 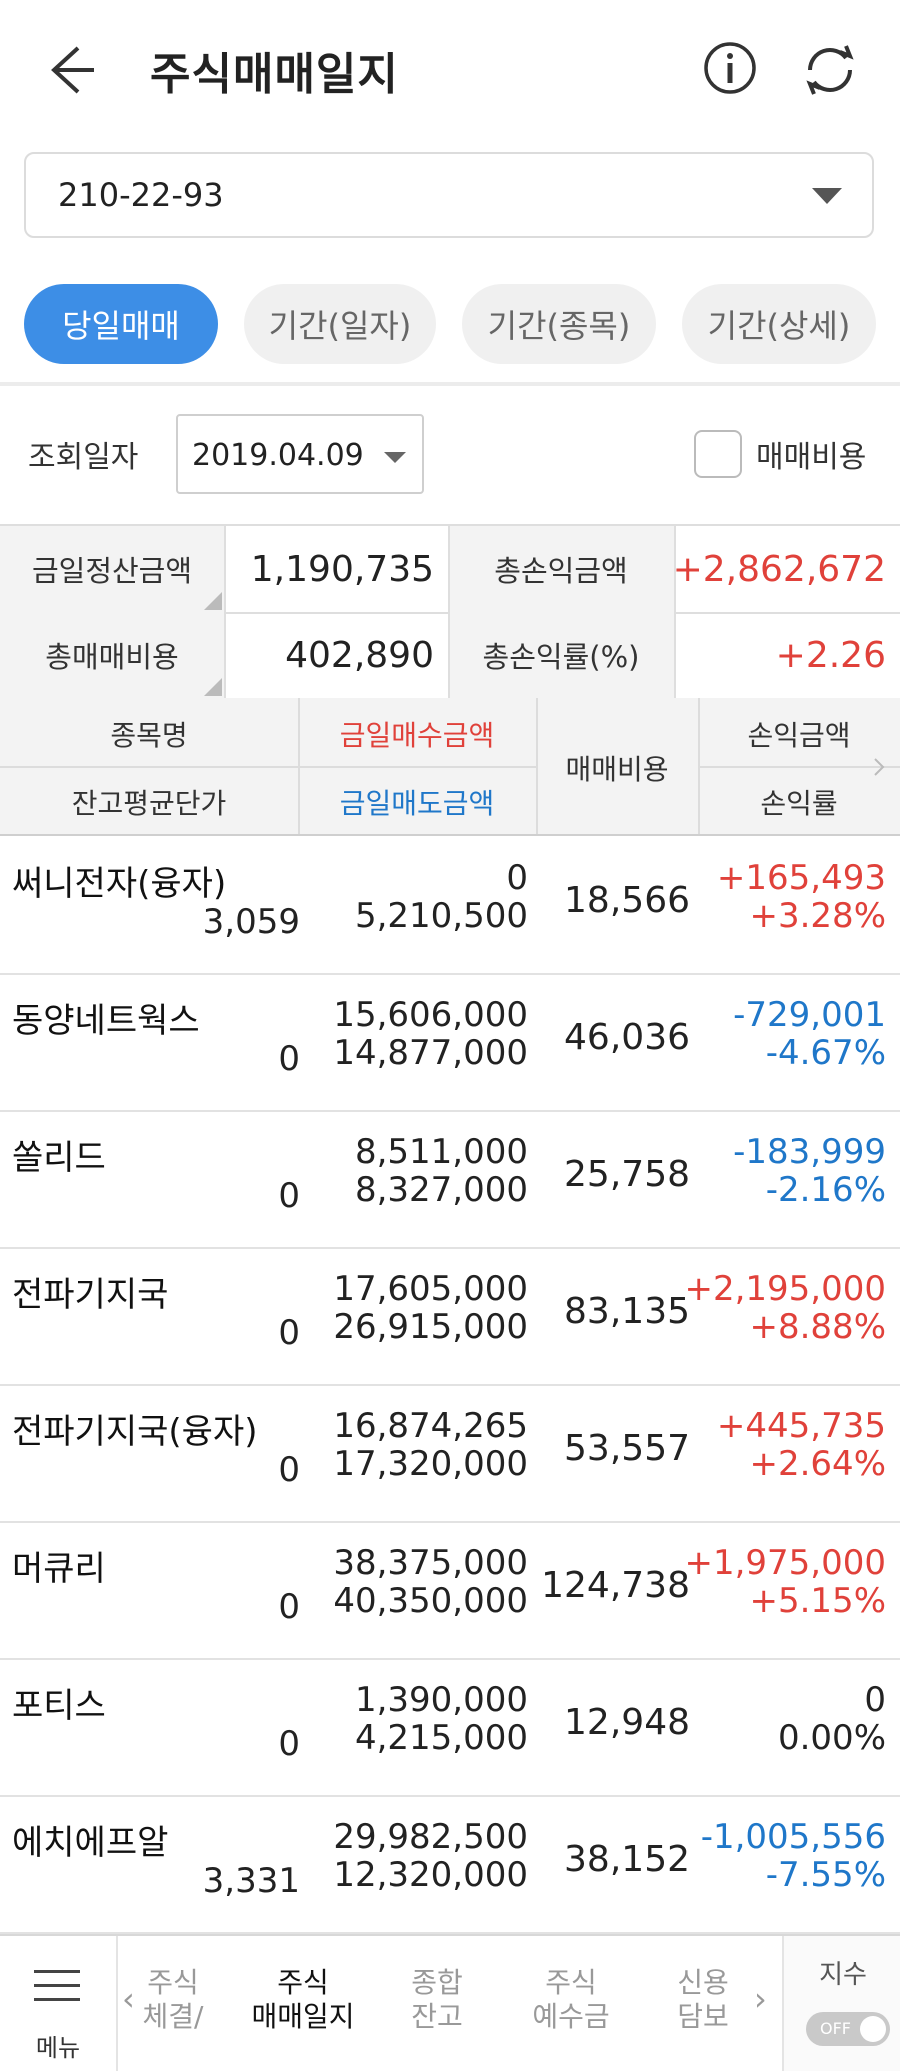 I want to click on sell-amount: 4,215,000, so click(x=441, y=1738).